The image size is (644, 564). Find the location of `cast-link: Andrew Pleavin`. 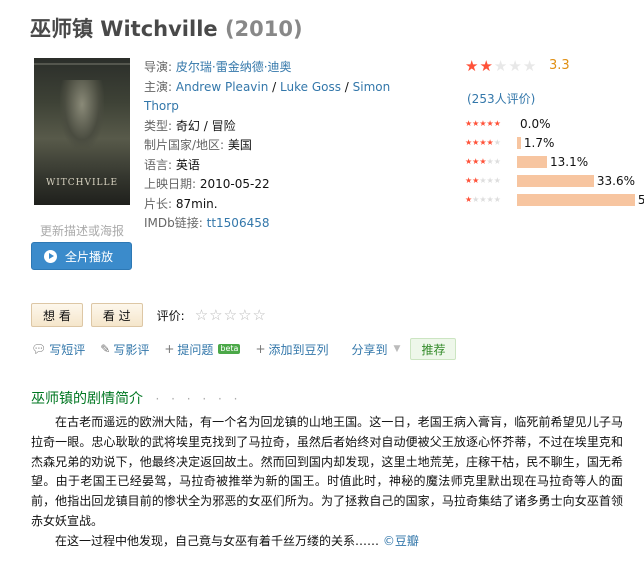

cast-link: Andrew Pleavin is located at coordinates (222, 87).